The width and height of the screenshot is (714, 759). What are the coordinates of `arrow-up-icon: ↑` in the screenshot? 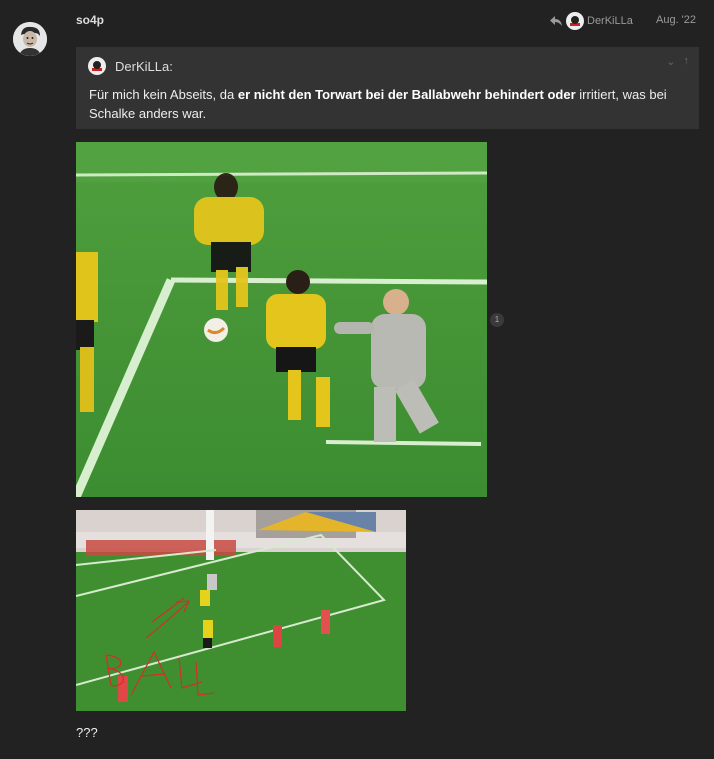 It's located at (687, 61).